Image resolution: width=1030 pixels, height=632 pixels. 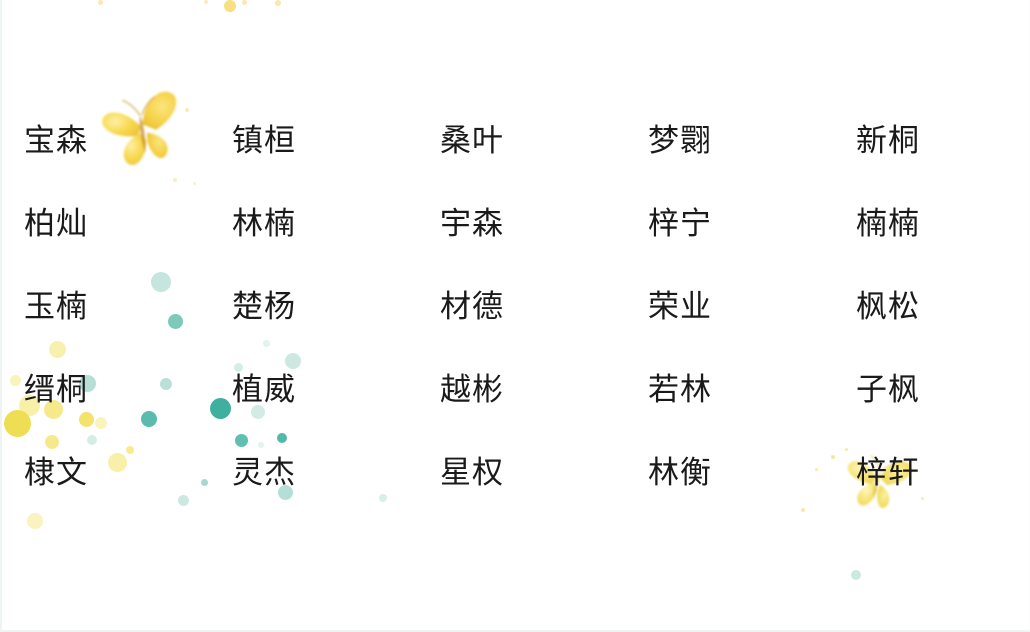 I want to click on name-cell: 梦翾, so click(x=723, y=141).